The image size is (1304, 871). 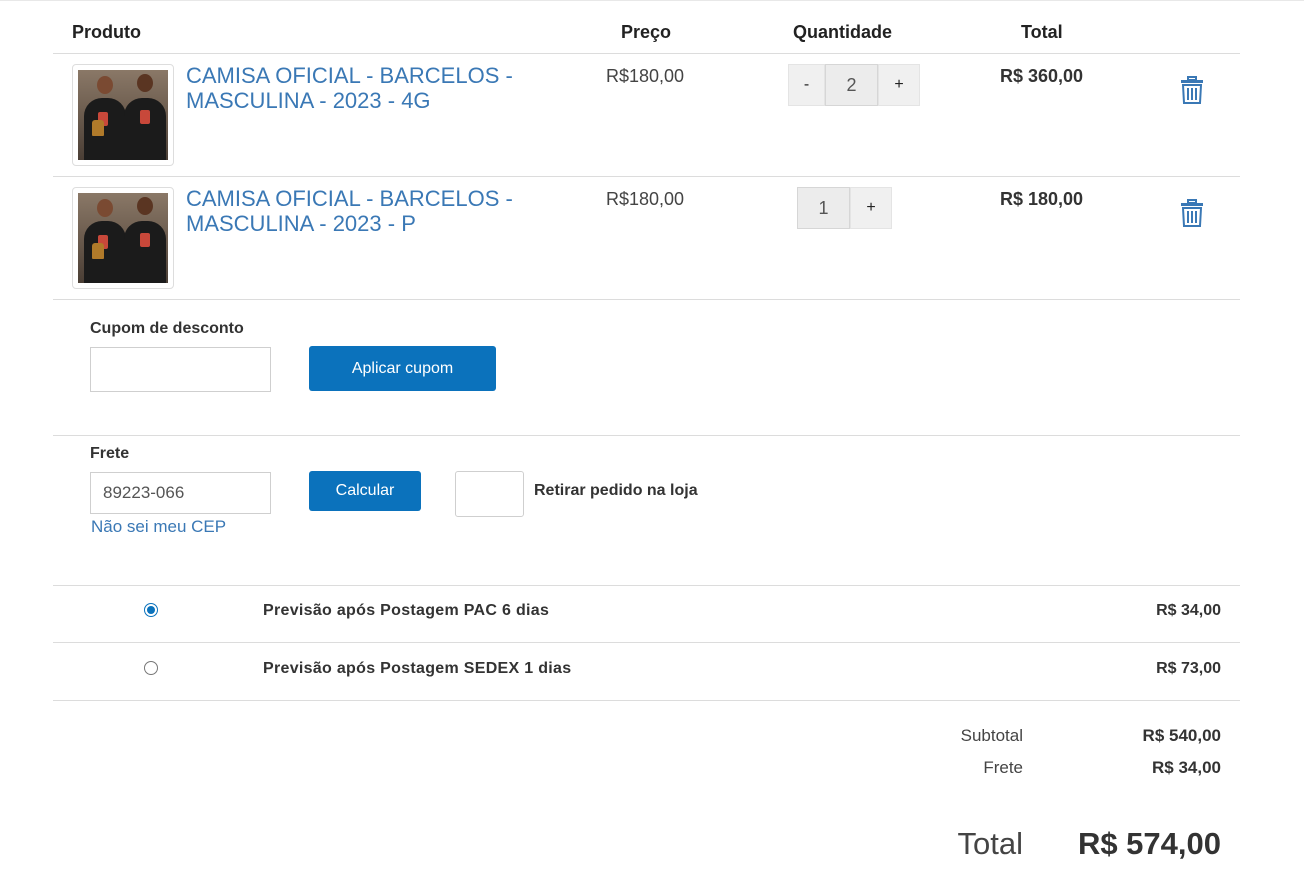 I want to click on coupon-label: Cupom de desconto, so click(x=167, y=328).